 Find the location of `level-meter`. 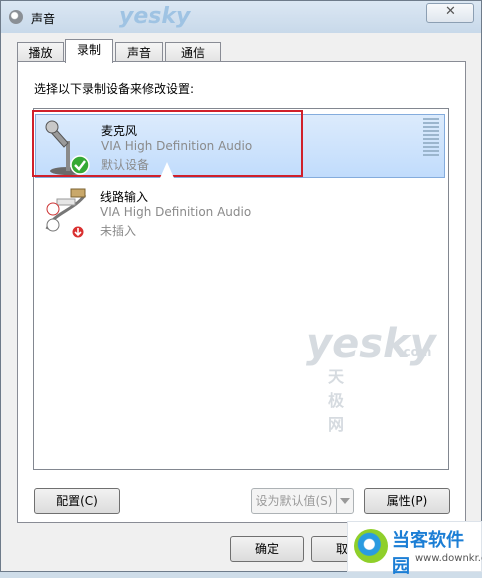

level-meter is located at coordinates (431, 139).